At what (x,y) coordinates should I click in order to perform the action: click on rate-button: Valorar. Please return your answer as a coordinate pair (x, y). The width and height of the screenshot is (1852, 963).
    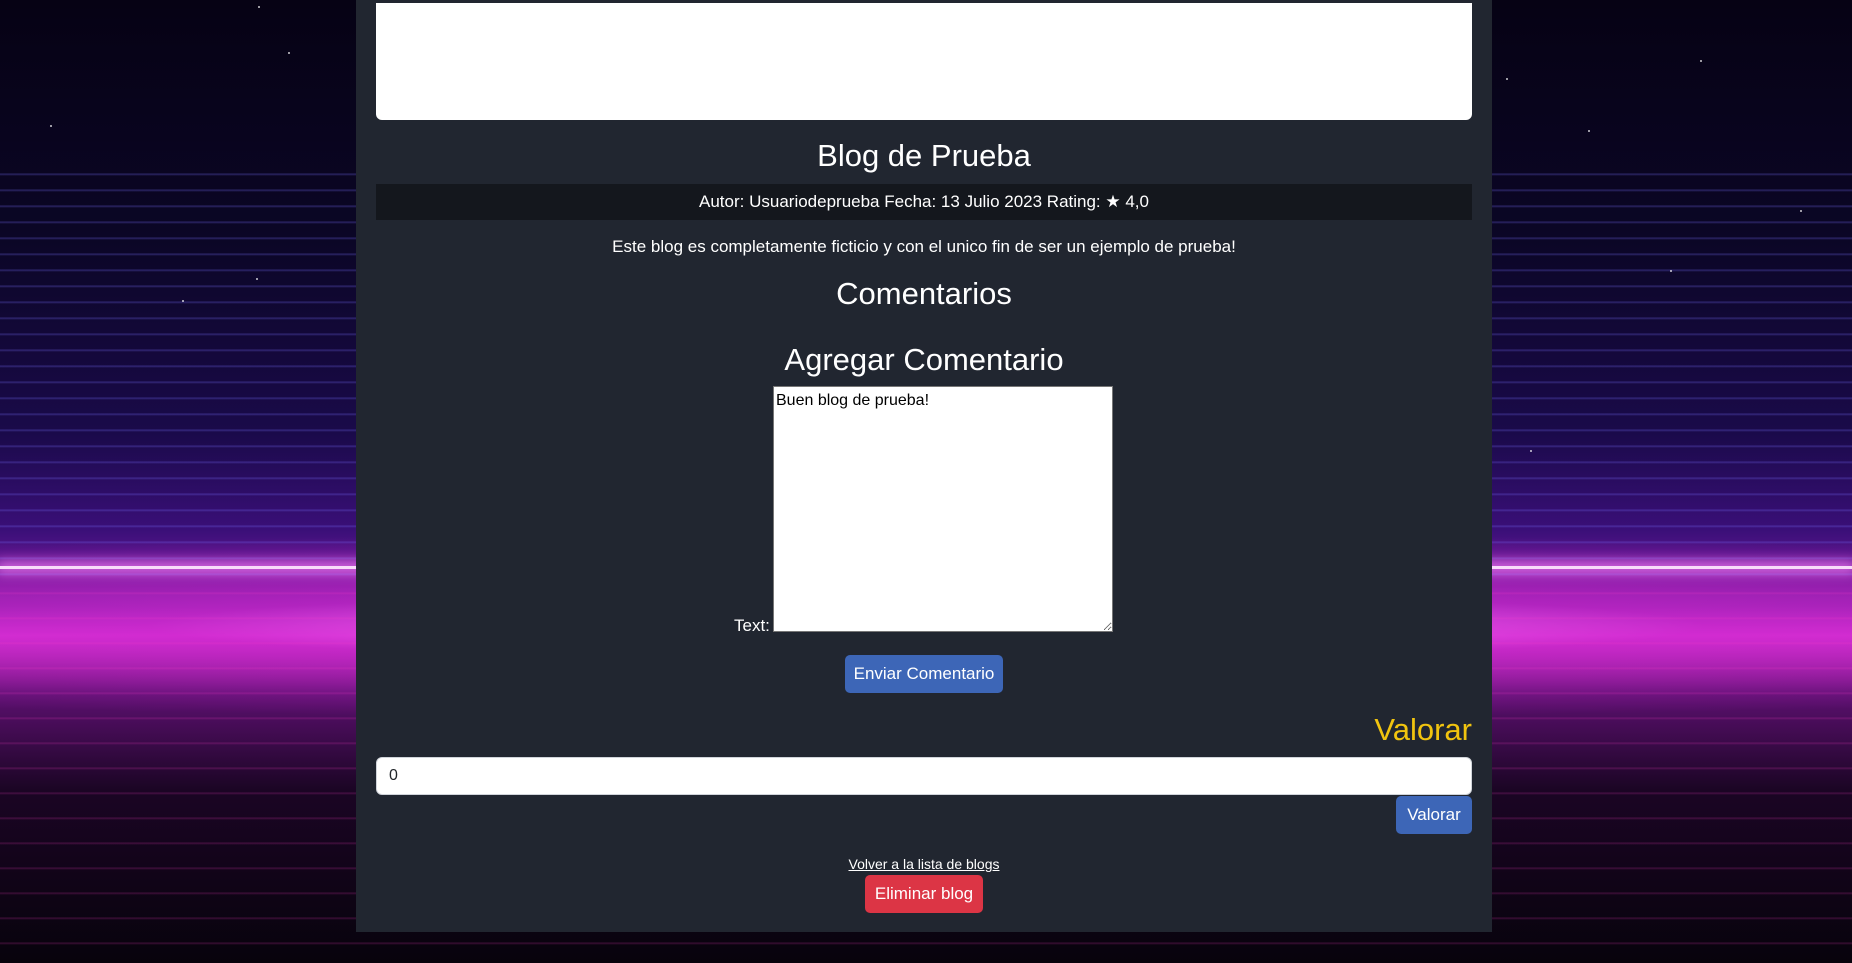
    Looking at the image, I should click on (1434, 815).